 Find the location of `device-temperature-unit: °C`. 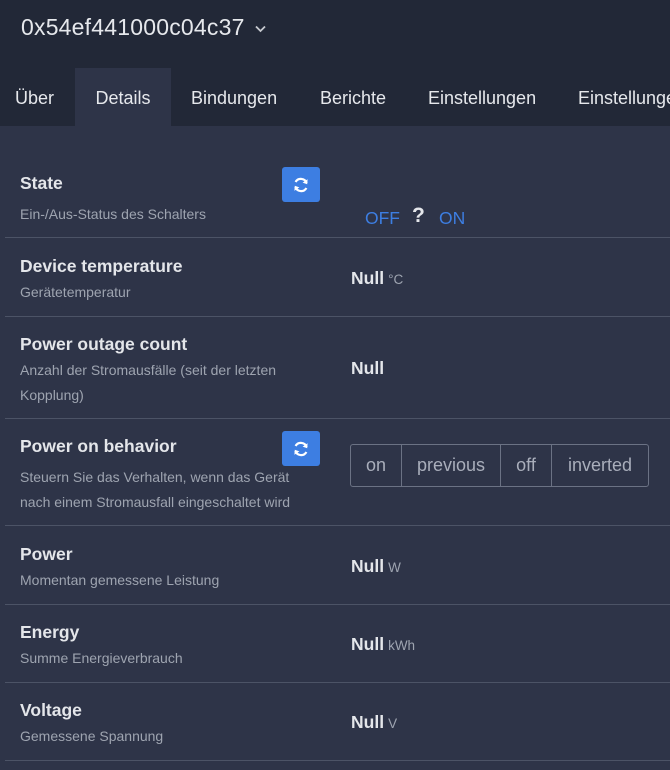

device-temperature-unit: °C is located at coordinates (396, 279).